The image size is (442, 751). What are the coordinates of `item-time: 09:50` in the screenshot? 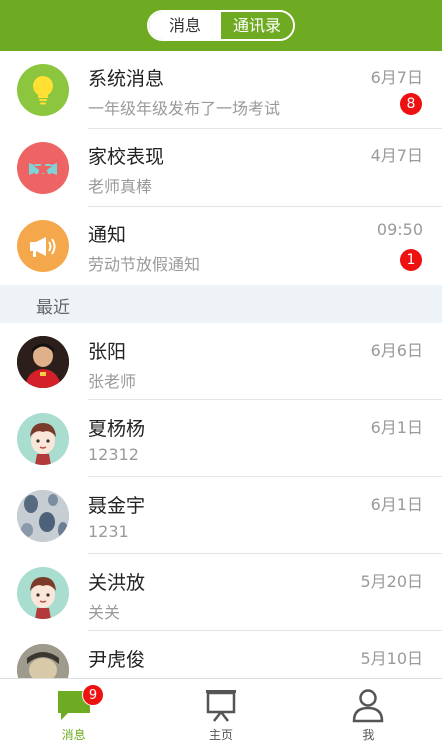 It's located at (399, 229).